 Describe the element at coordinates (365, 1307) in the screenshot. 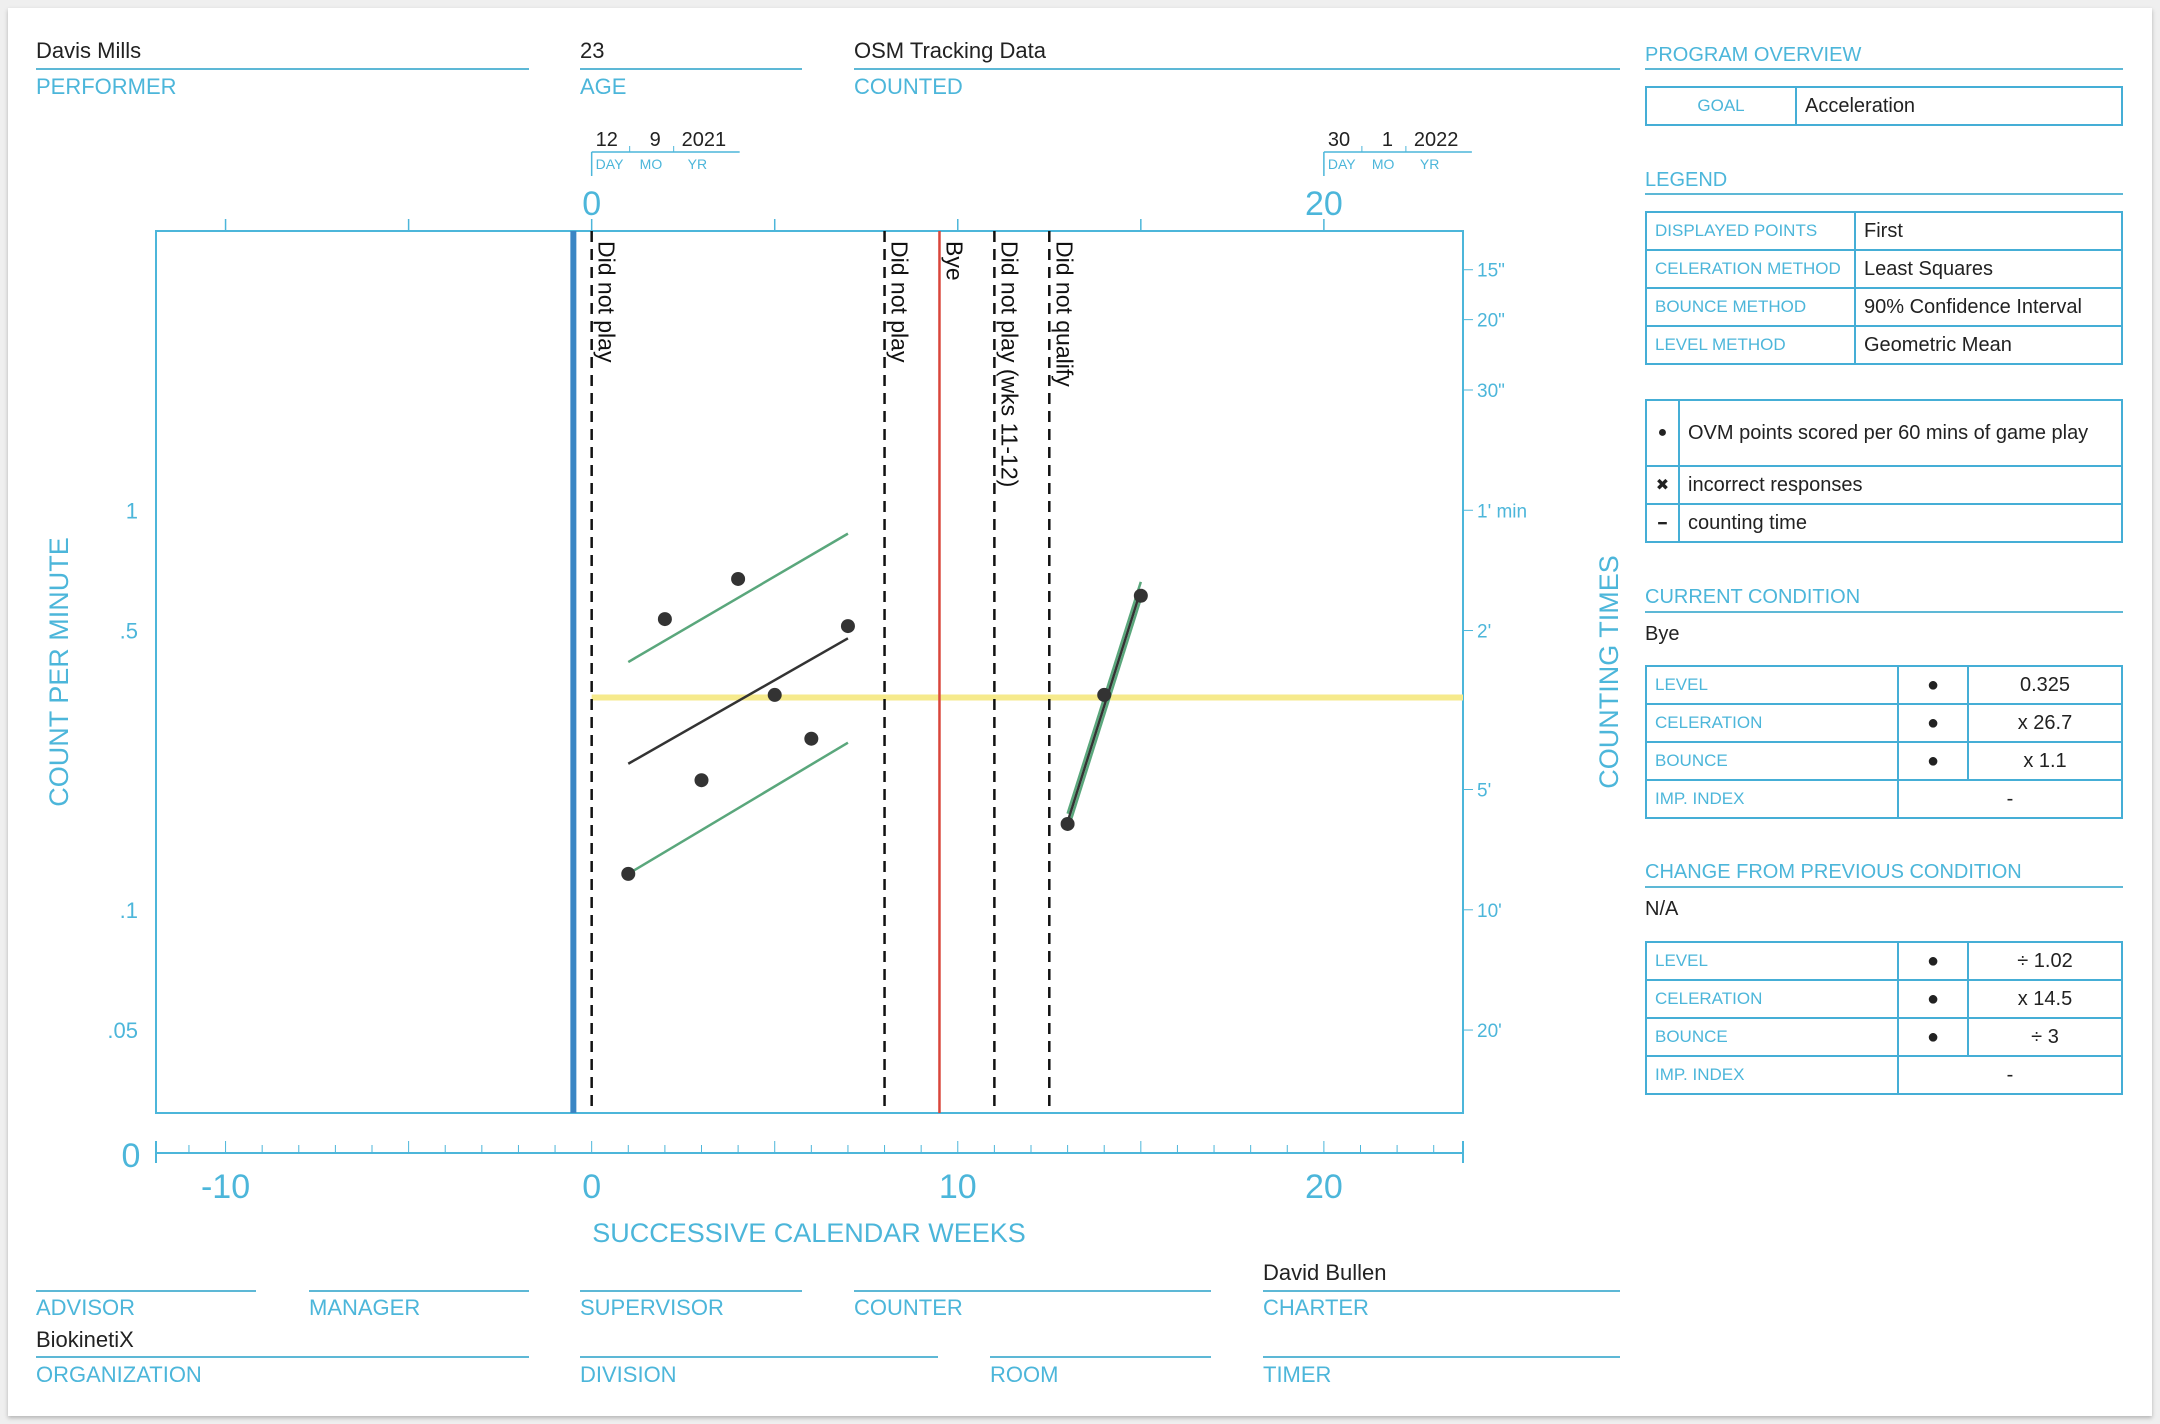

I see `manager-label: MANAGER` at that location.